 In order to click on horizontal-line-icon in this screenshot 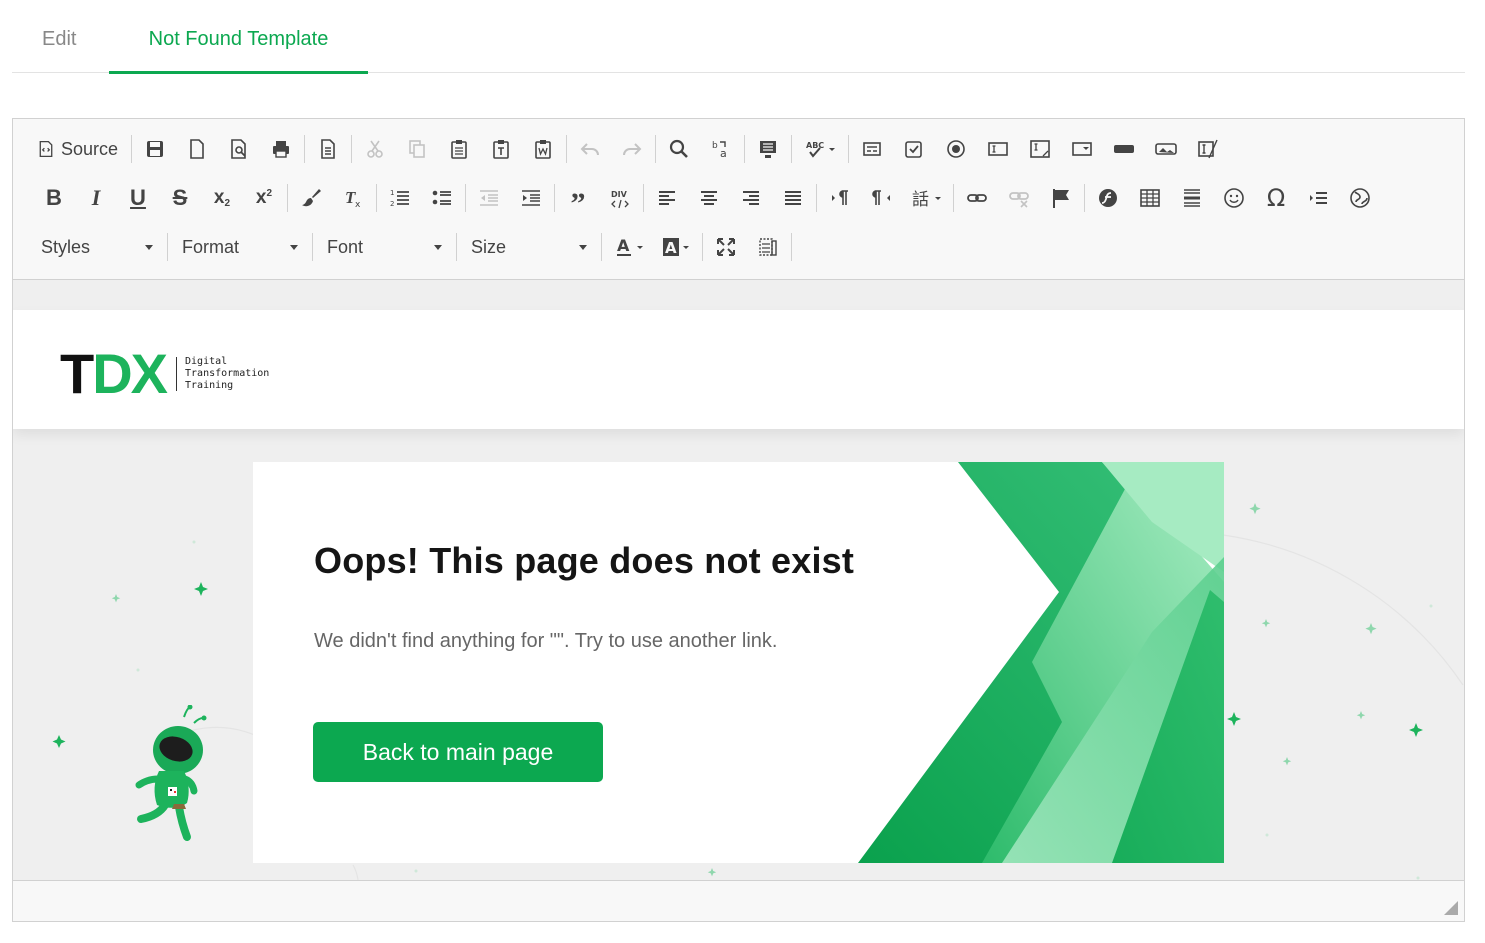, I will do `click(1192, 198)`.